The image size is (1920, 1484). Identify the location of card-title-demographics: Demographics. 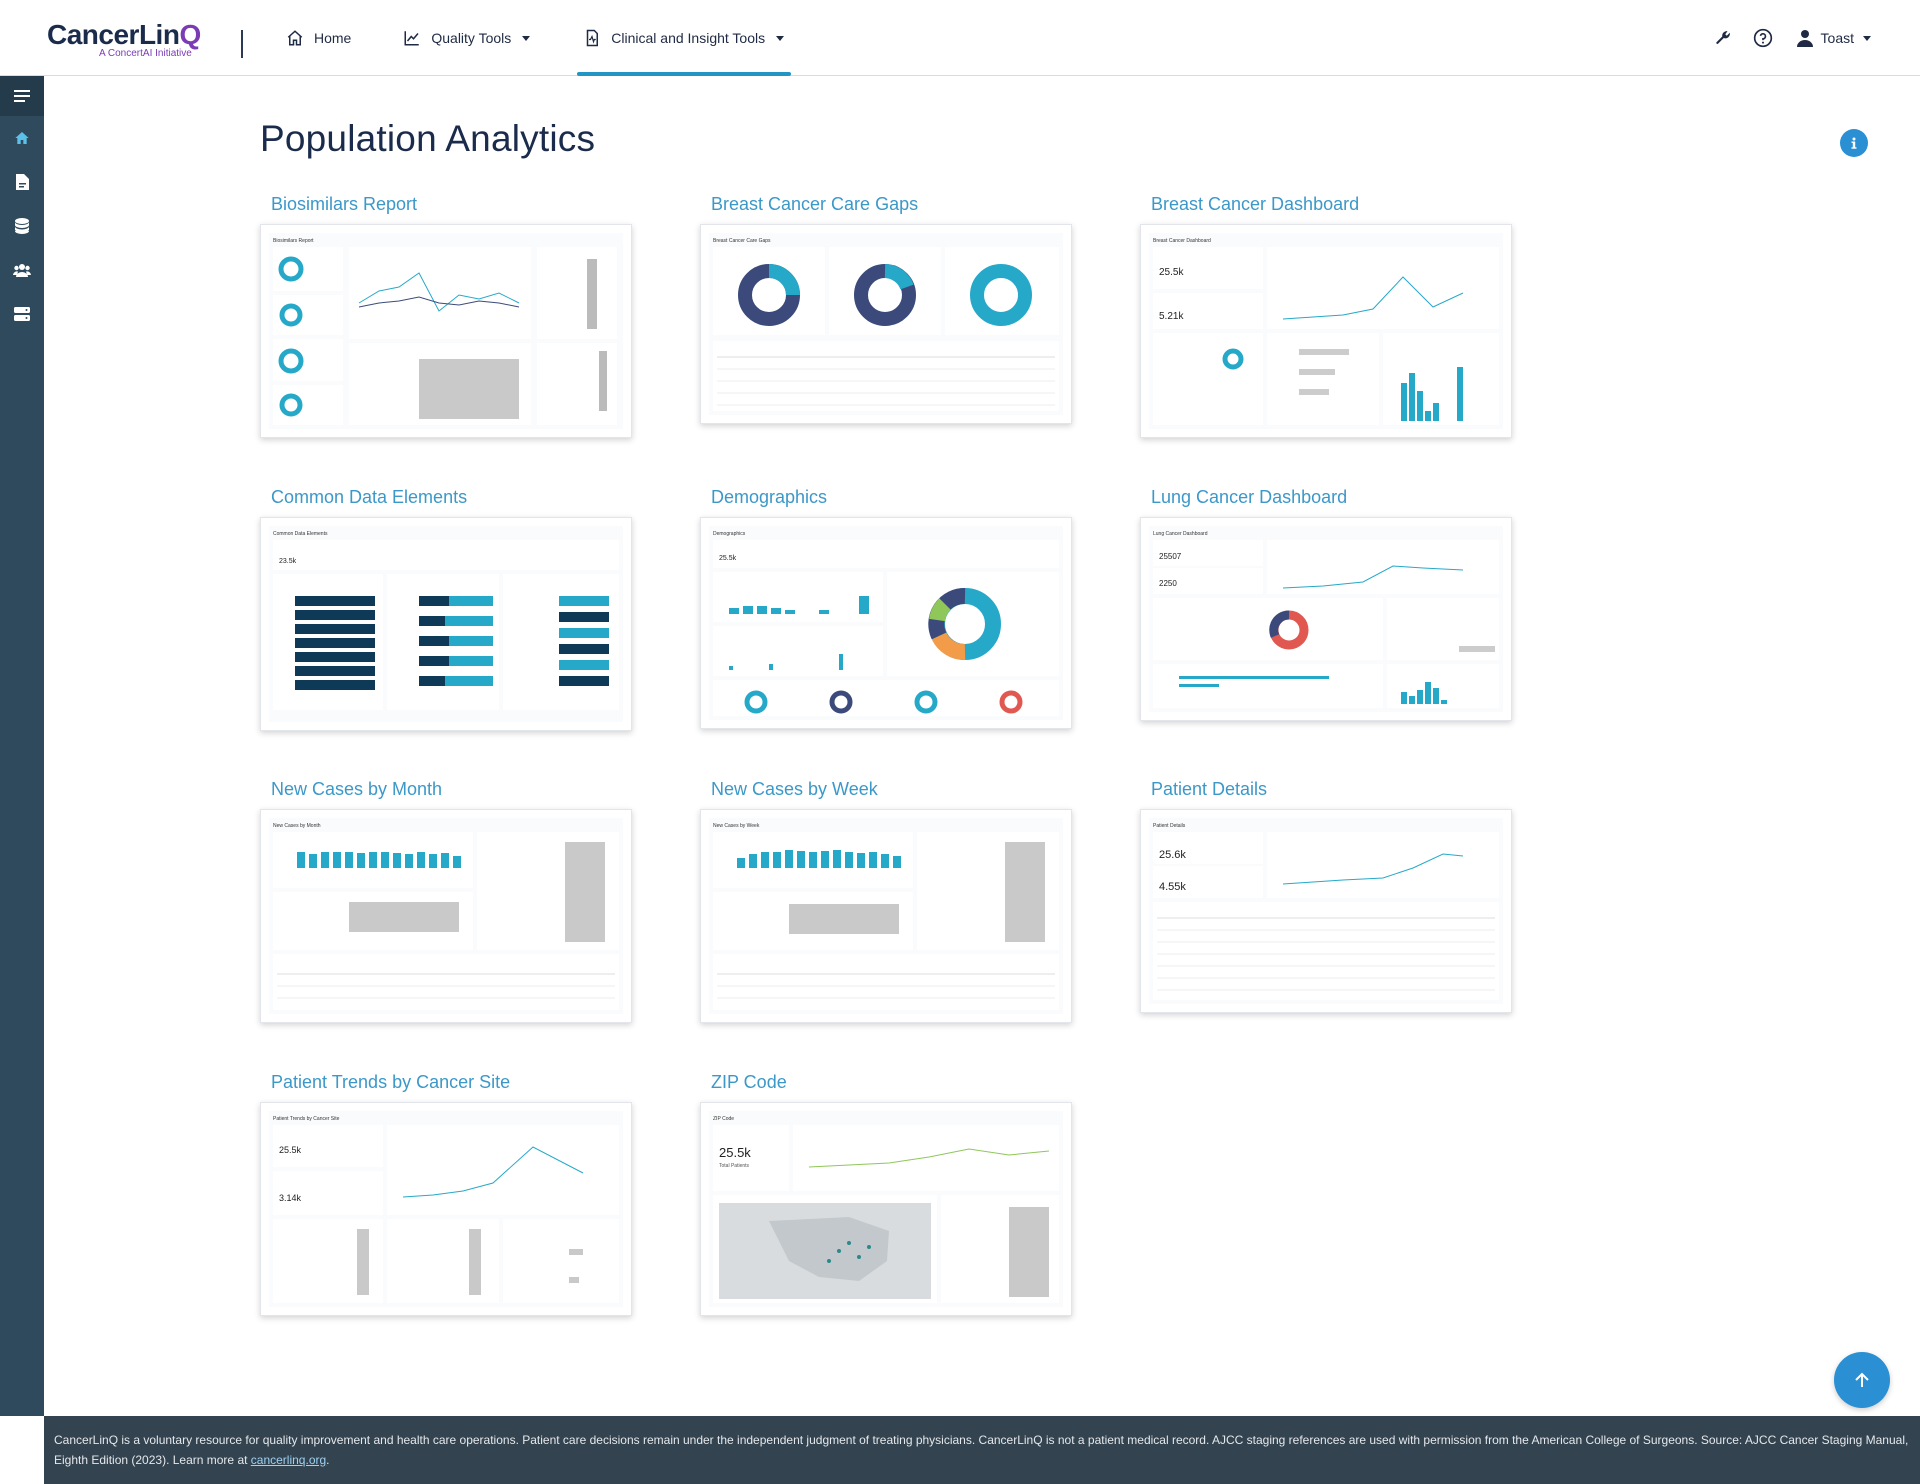
(769, 497).